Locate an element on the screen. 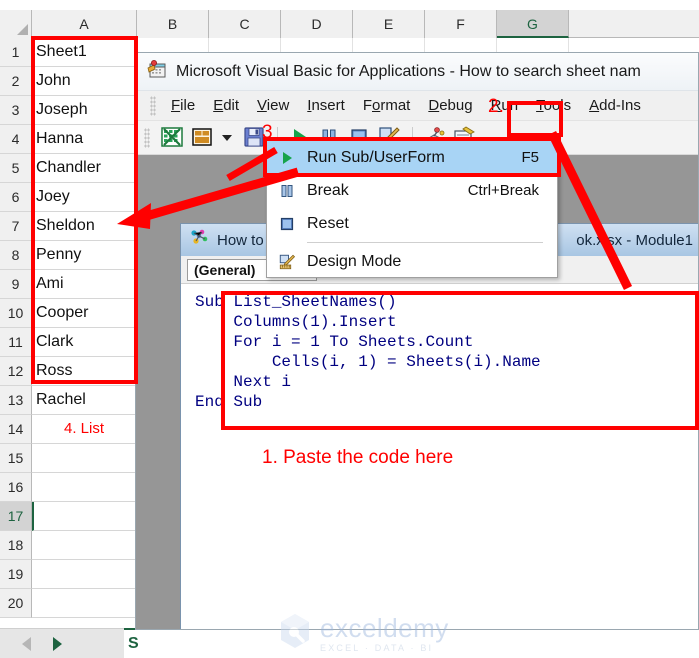 The height and width of the screenshot is (658, 699). triangle-right-icon is located at coordinates (57, 643).